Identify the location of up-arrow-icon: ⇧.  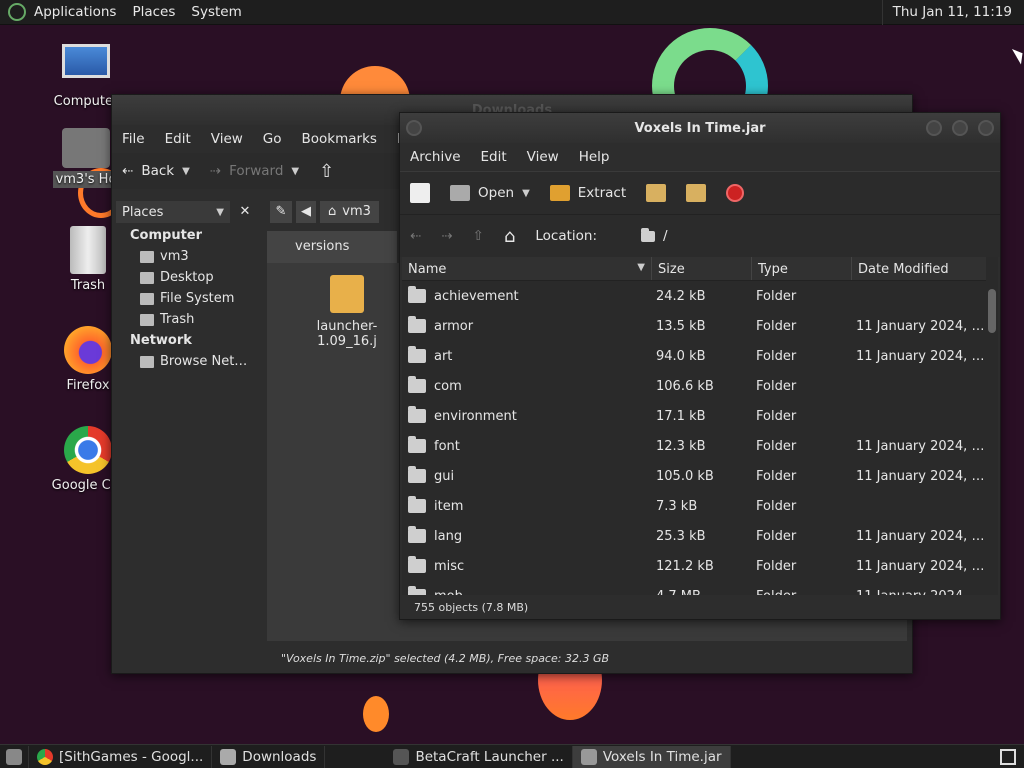
(327, 171).